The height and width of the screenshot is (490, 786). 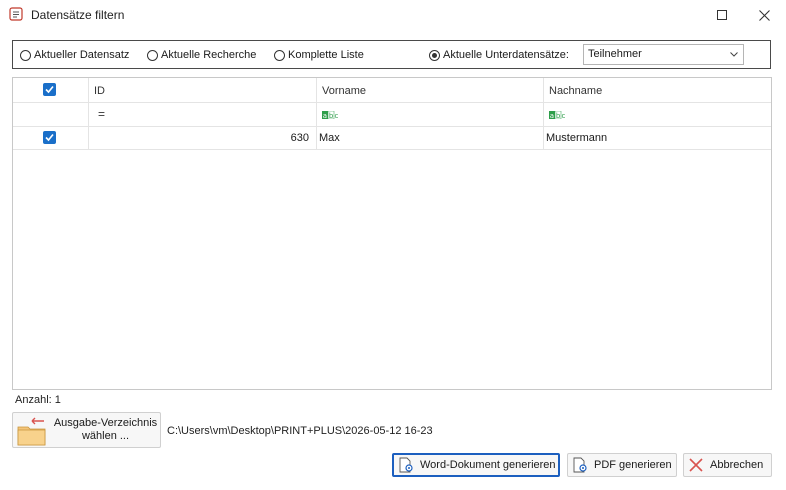 I want to click on select-all-checkbox, so click(x=49, y=89).